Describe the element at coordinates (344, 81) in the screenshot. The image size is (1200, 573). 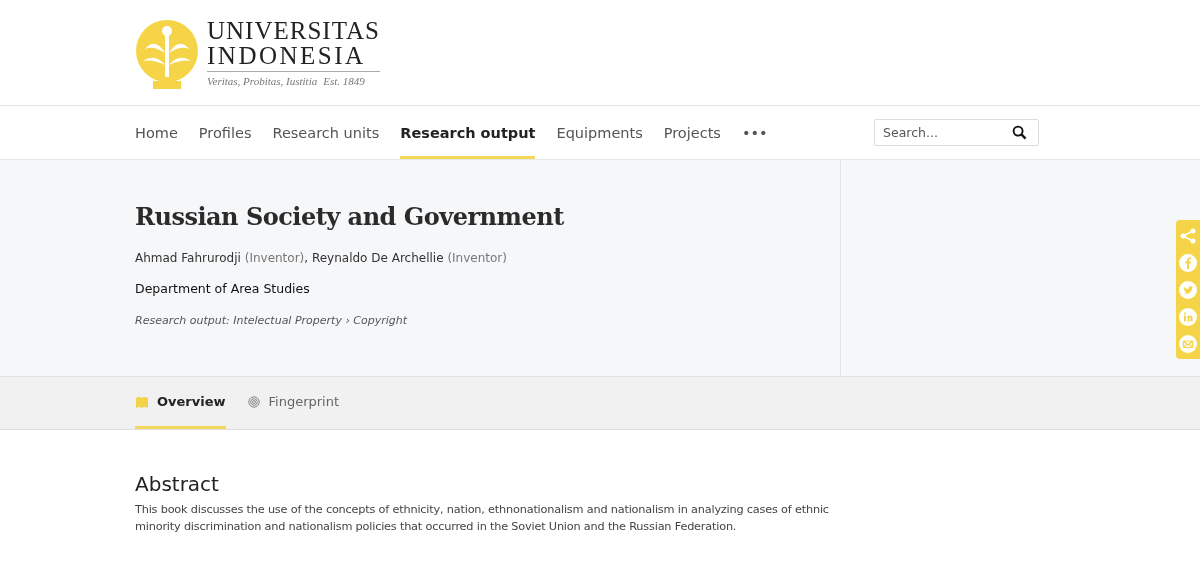
I see `logo-established: Est. 1849` at that location.